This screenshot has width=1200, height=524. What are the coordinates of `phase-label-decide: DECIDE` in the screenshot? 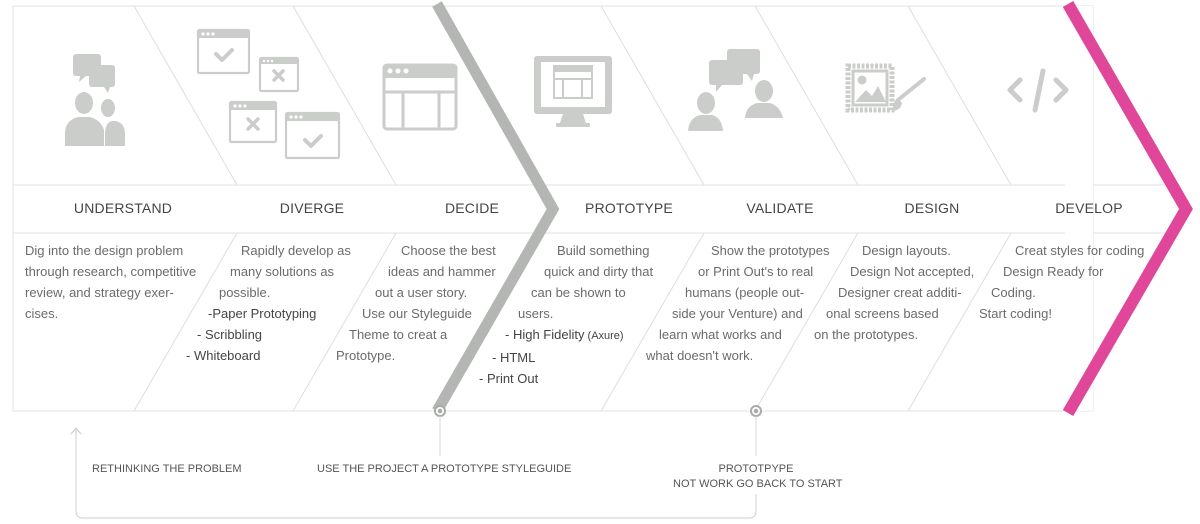 It's located at (472, 208).